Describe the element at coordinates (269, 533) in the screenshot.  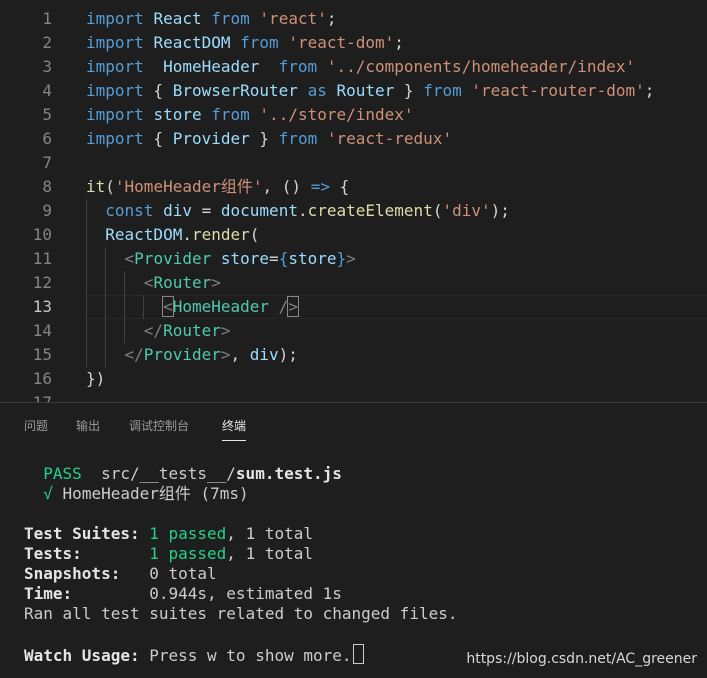
I see `suites-total: , 1 total` at that location.